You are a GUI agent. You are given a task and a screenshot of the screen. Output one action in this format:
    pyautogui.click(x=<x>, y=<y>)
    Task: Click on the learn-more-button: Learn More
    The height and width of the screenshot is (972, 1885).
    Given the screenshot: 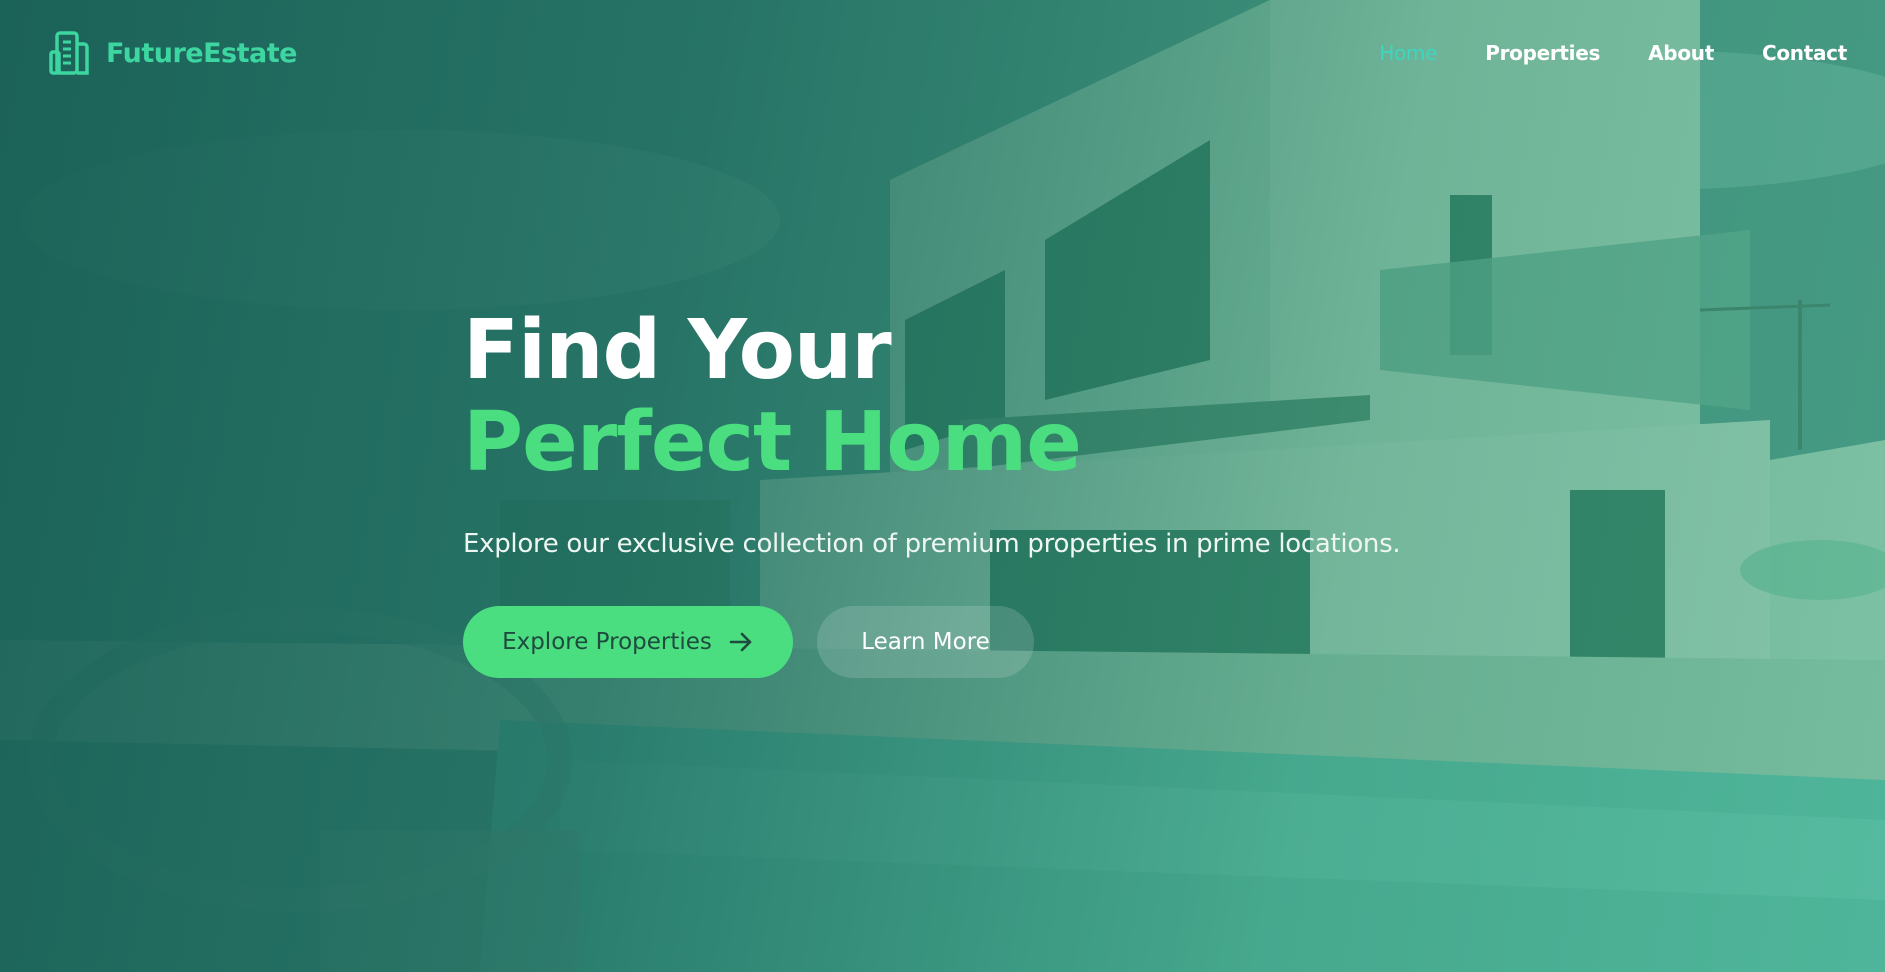 What is the action you would take?
    pyautogui.click(x=925, y=642)
    